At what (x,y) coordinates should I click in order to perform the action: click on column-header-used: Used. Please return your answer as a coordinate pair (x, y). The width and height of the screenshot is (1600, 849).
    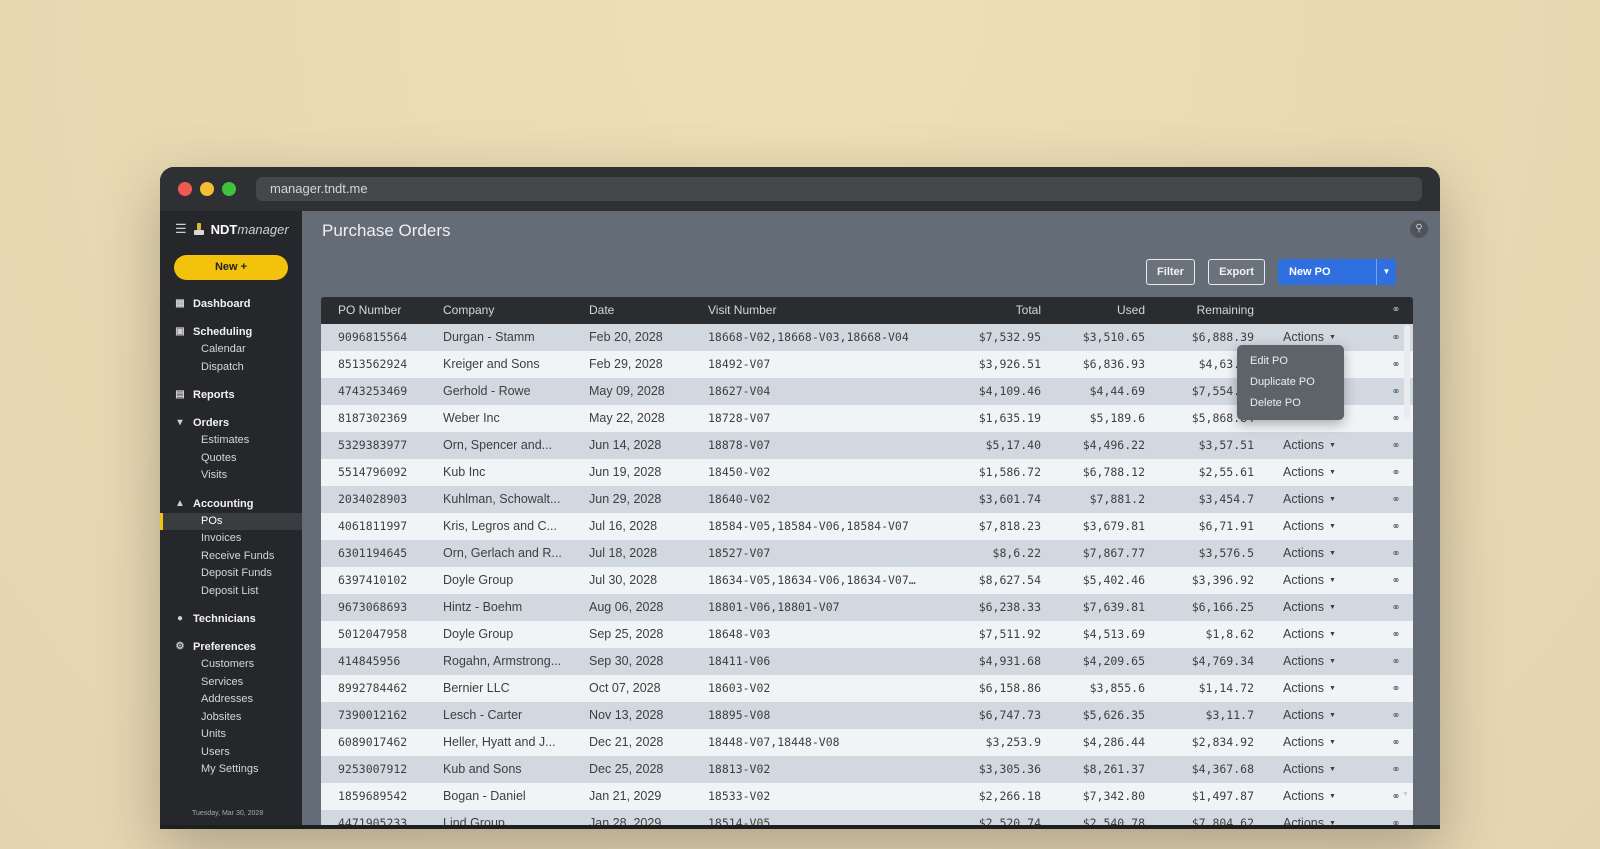
    Looking at the image, I should click on (1094, 310).